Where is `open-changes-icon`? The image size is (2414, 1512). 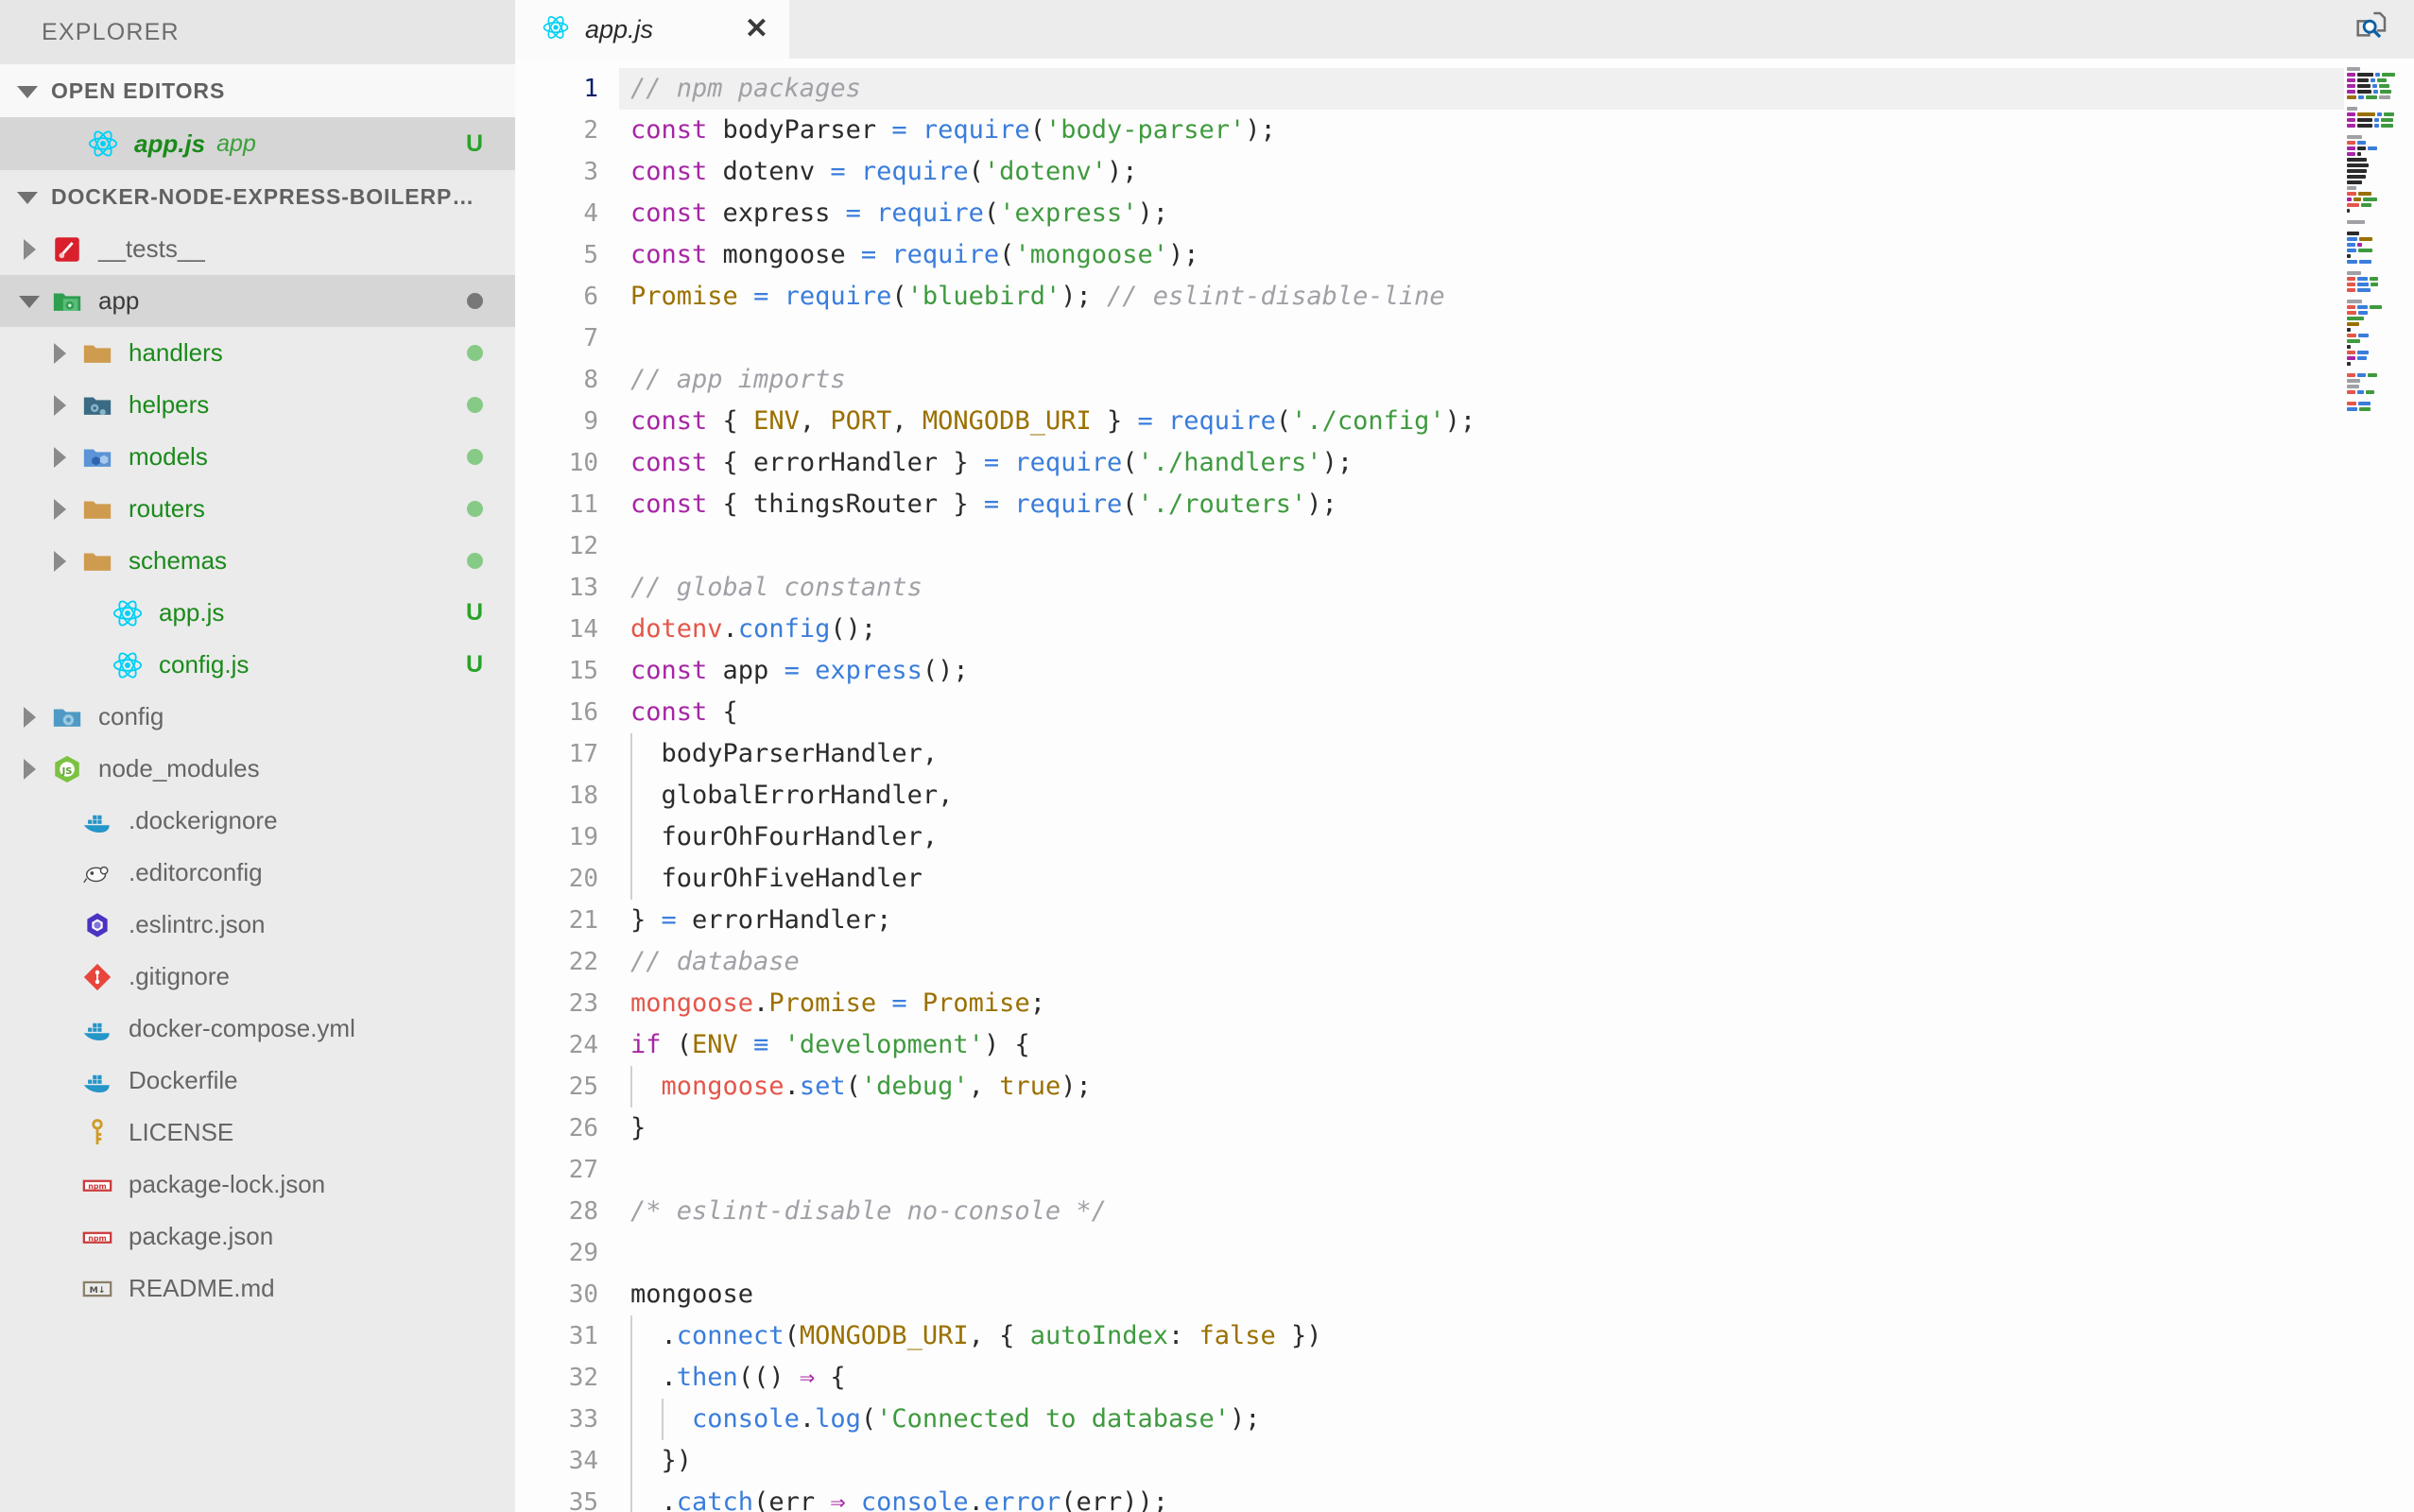 open-changes-icon is located at coordinates (2370, 30).